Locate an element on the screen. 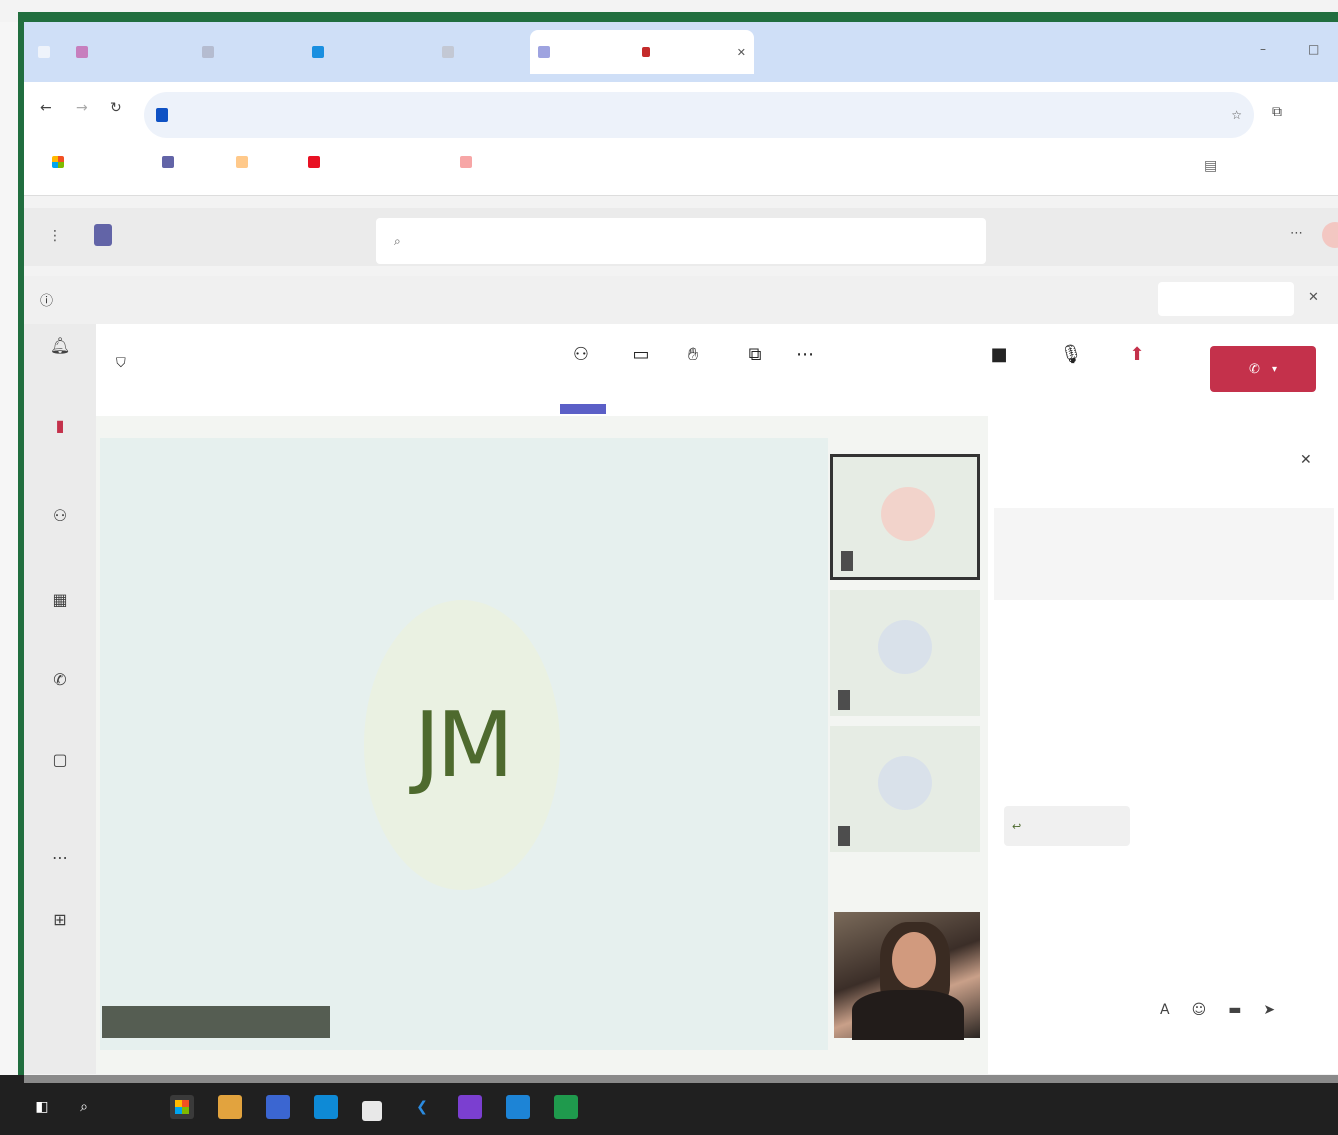 Image resolution: width=1338 pixels, height=1135 pixels. participant-avatar: JM is located at coordinates (462, 745).